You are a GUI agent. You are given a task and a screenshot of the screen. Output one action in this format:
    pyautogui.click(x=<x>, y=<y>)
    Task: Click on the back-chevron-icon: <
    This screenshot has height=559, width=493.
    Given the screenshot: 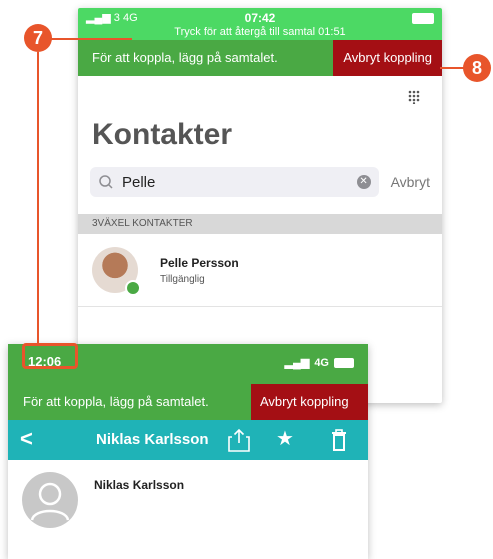 What is the action you would take?
    pyautogui.click(x=26, y=439)
    